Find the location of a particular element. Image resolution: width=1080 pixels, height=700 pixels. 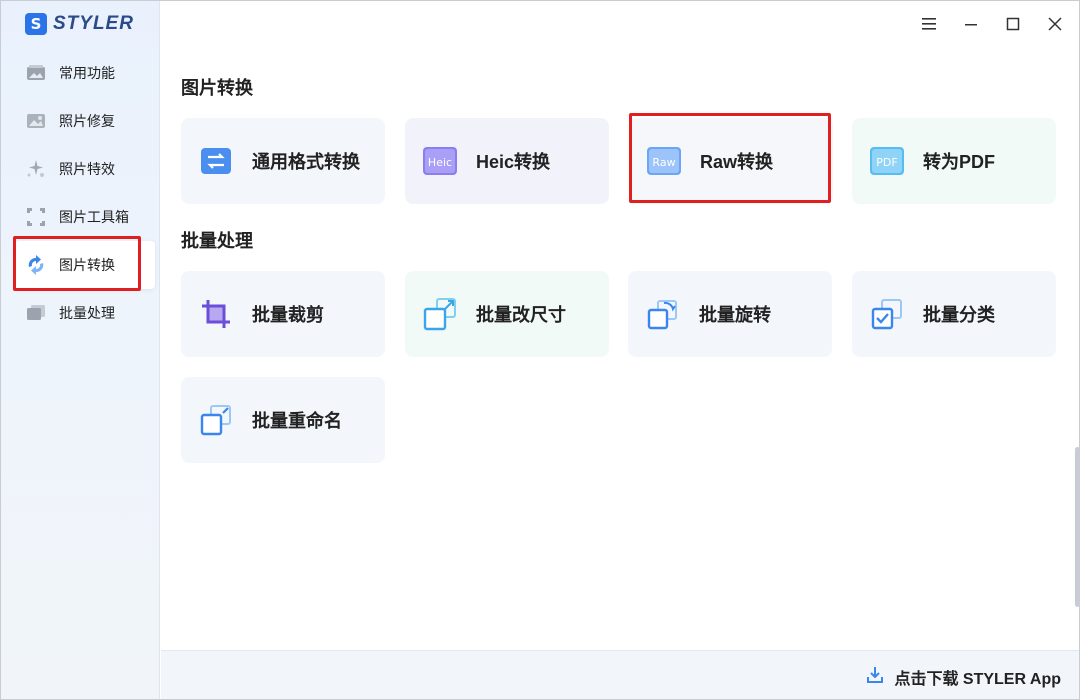

image-stack-icon is located at coordinates (36, 73).